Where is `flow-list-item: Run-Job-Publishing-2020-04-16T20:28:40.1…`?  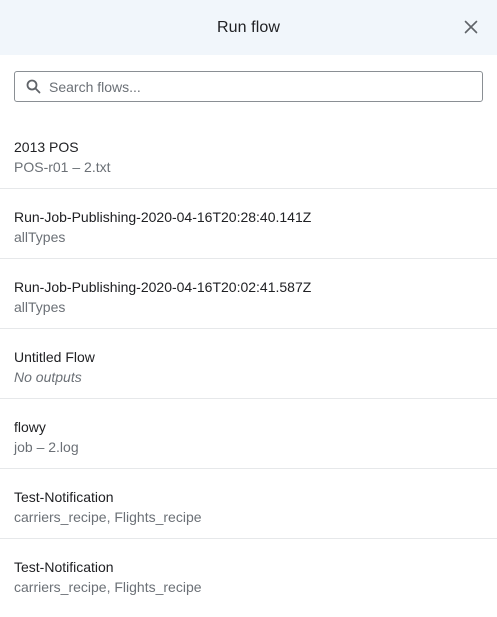 flow-list-item: Run-Job-Publishing-2020-04-16T20:28:40.1… is located at coordinates (248, 224).